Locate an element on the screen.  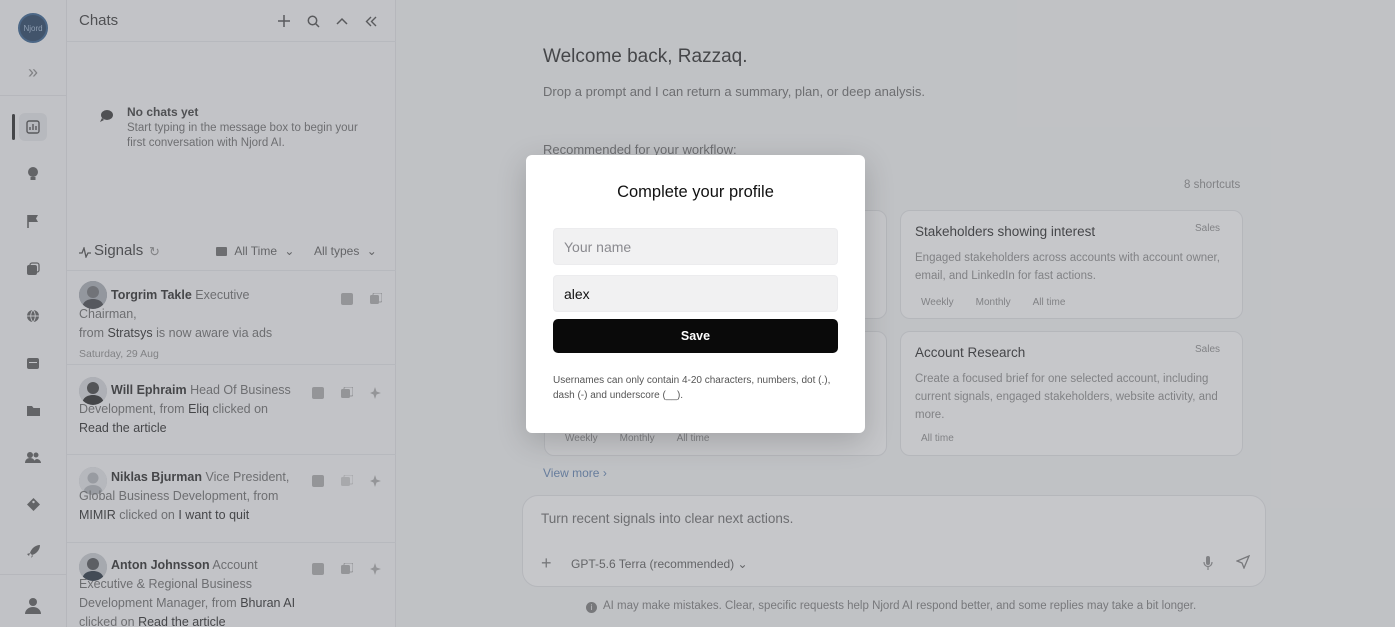
username-input is located at coordinates (695, 293).